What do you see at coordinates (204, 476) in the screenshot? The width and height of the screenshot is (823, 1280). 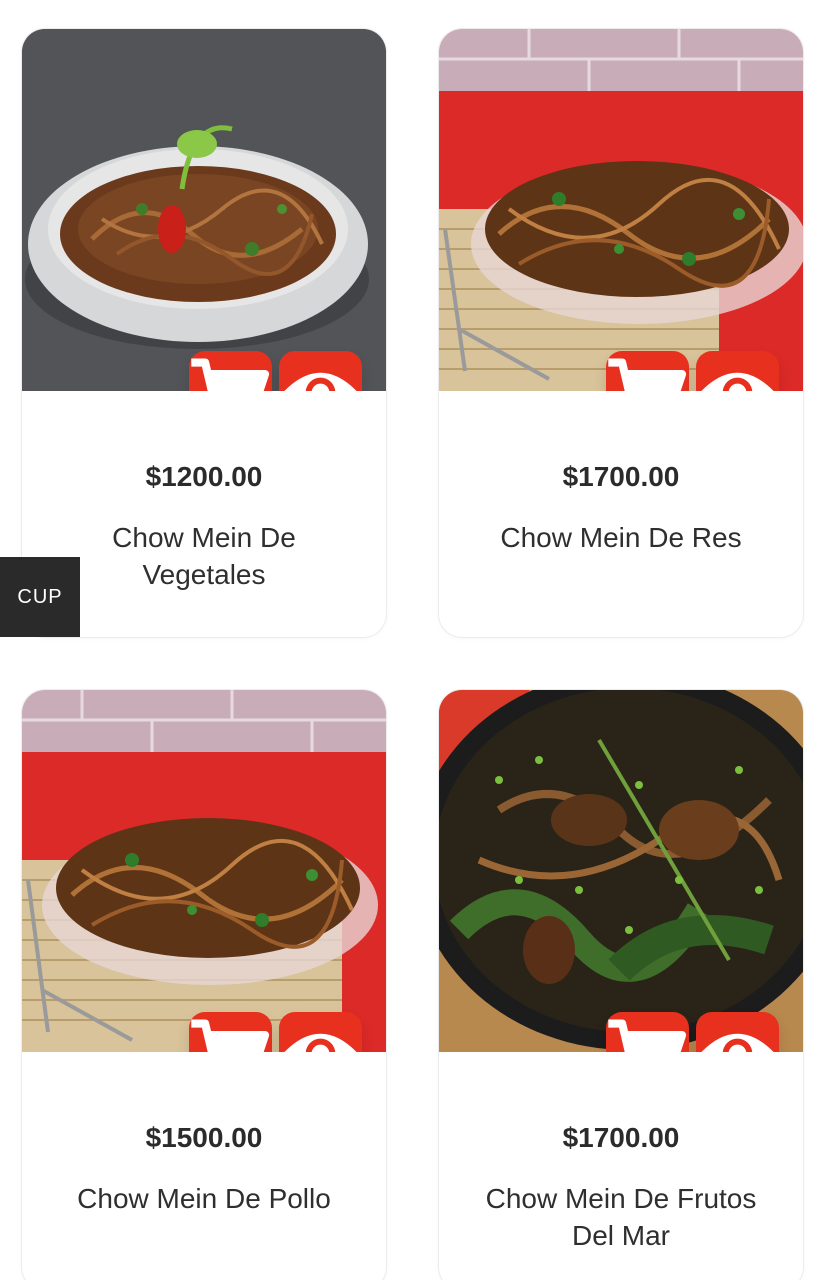 I see `product-price: $1200.00` at bounding box center [204, 476].